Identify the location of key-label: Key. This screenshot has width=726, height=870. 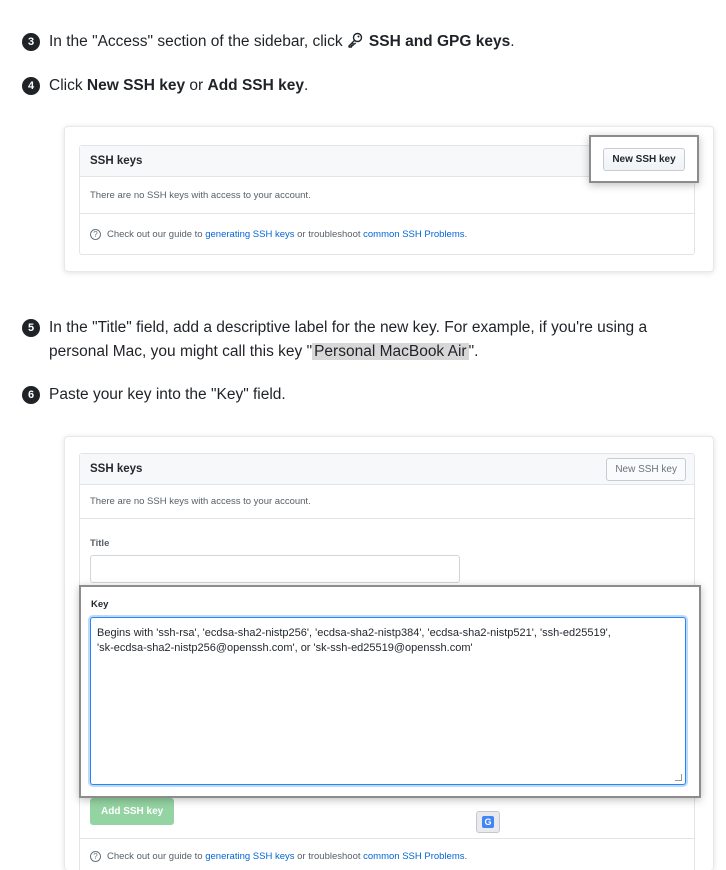
(100, 604).